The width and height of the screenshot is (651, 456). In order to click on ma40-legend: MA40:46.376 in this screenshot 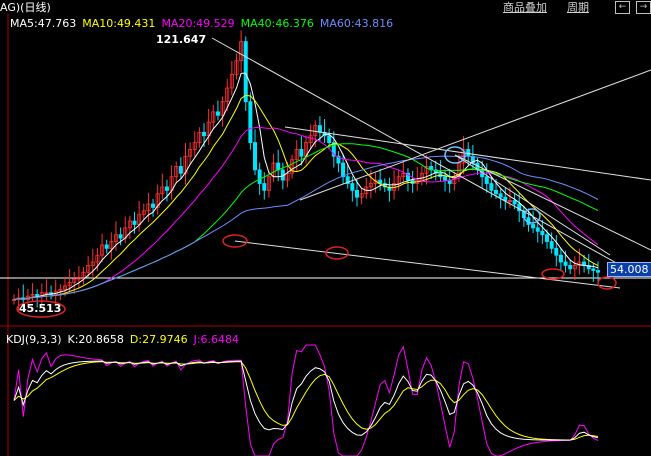, I will do `click(277, 23)`.